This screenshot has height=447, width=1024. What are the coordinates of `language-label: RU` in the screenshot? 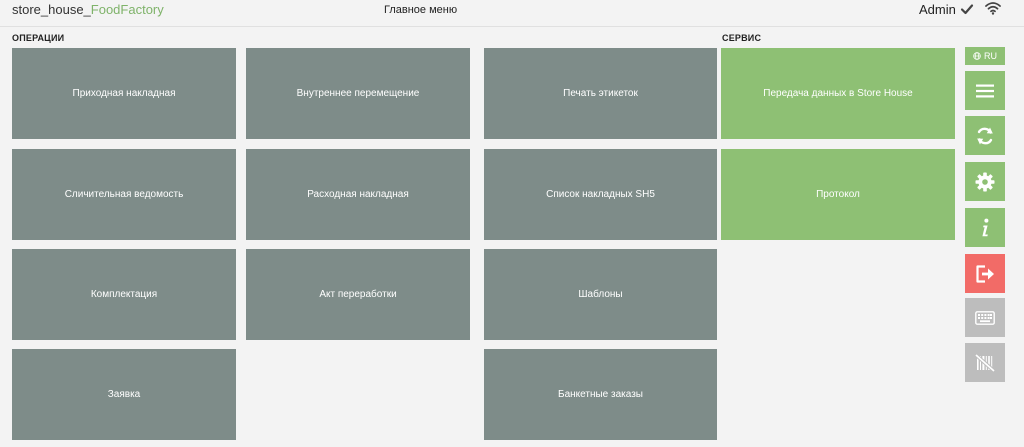 It's located at (990, 56).